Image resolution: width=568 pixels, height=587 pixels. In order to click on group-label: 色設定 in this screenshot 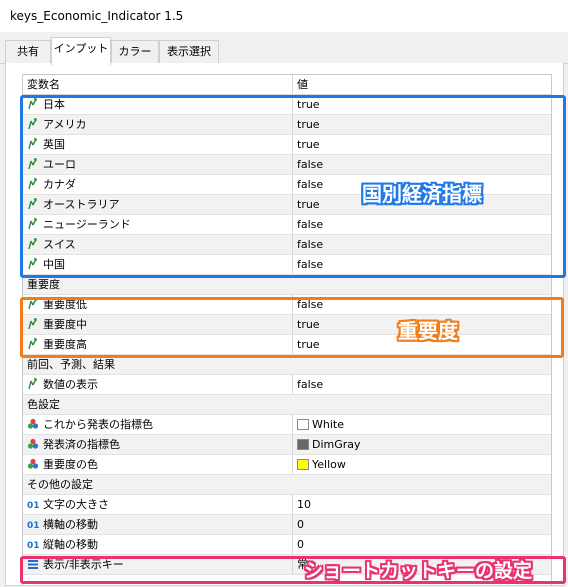, I will do `click(43, 404)`.